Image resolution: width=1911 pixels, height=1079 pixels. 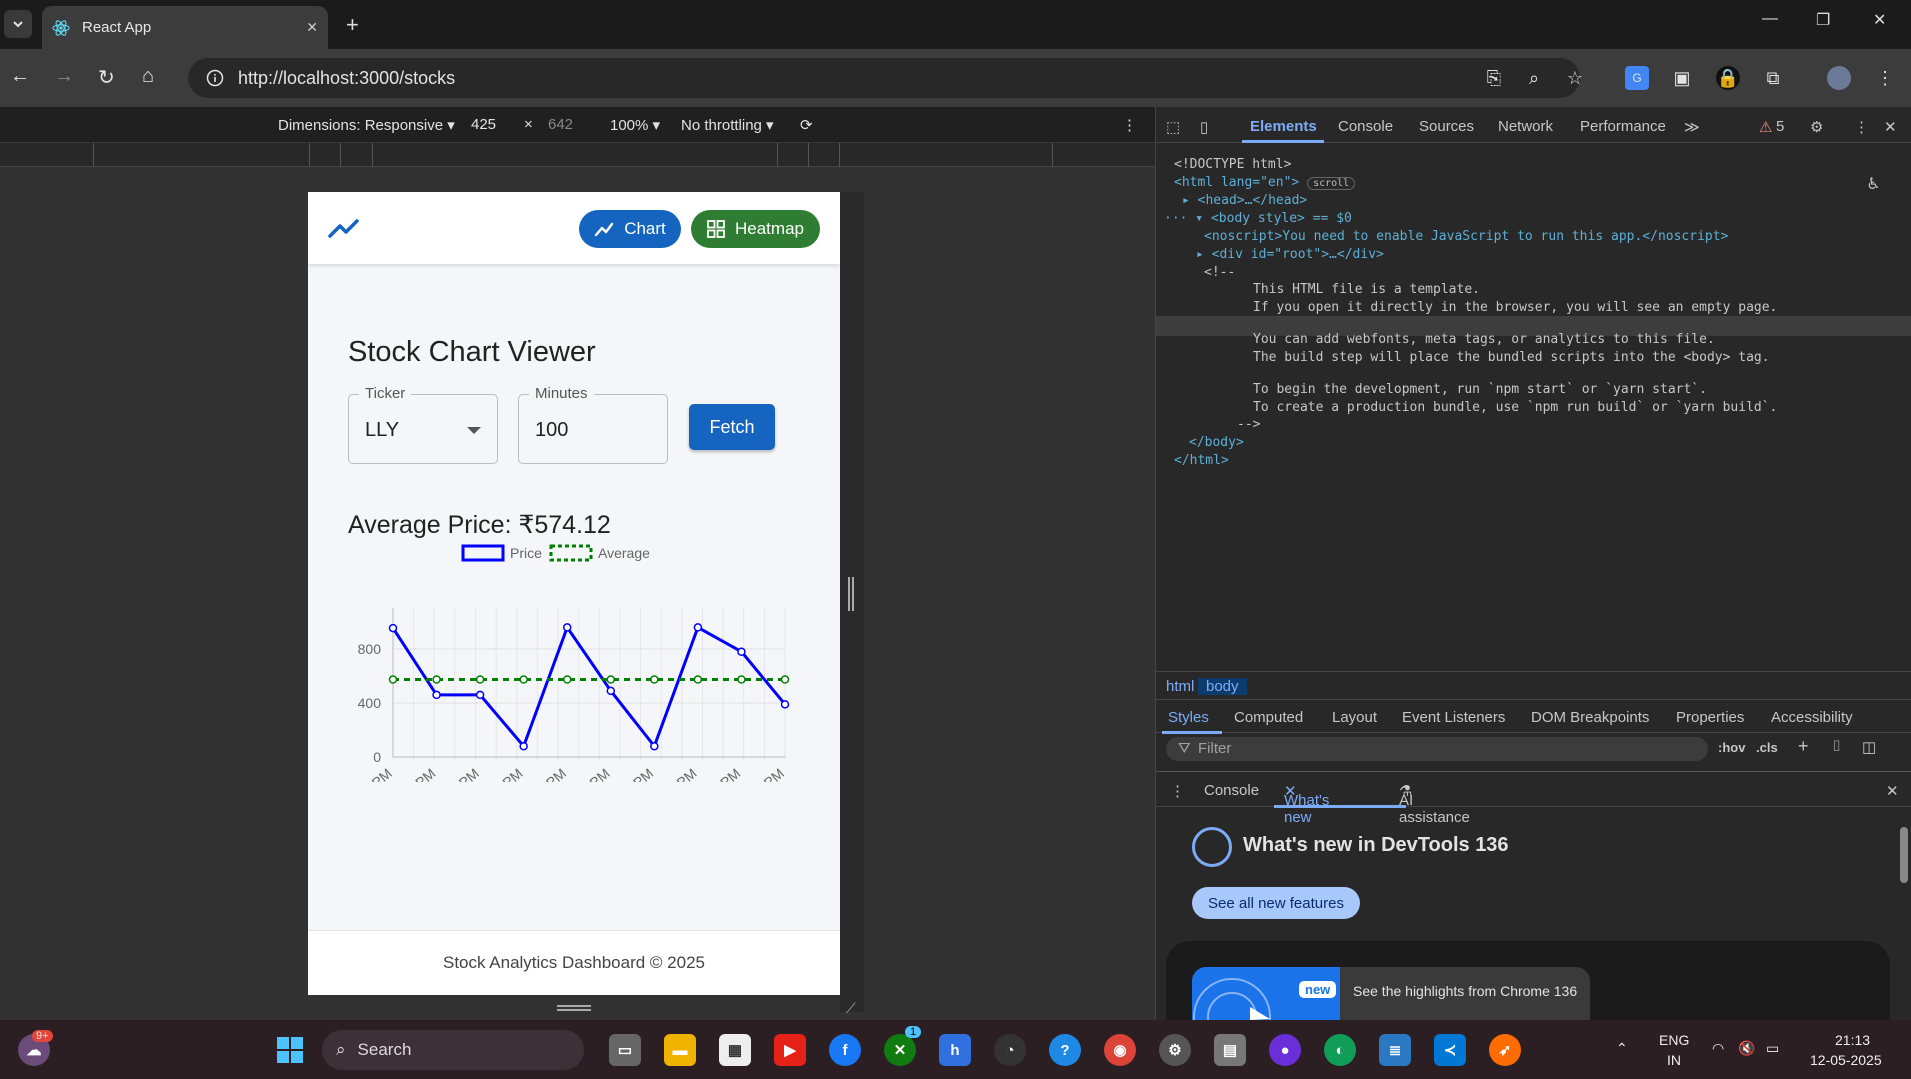 I want to click on tab-close-icon: ✕, so click(x=312, y=27).